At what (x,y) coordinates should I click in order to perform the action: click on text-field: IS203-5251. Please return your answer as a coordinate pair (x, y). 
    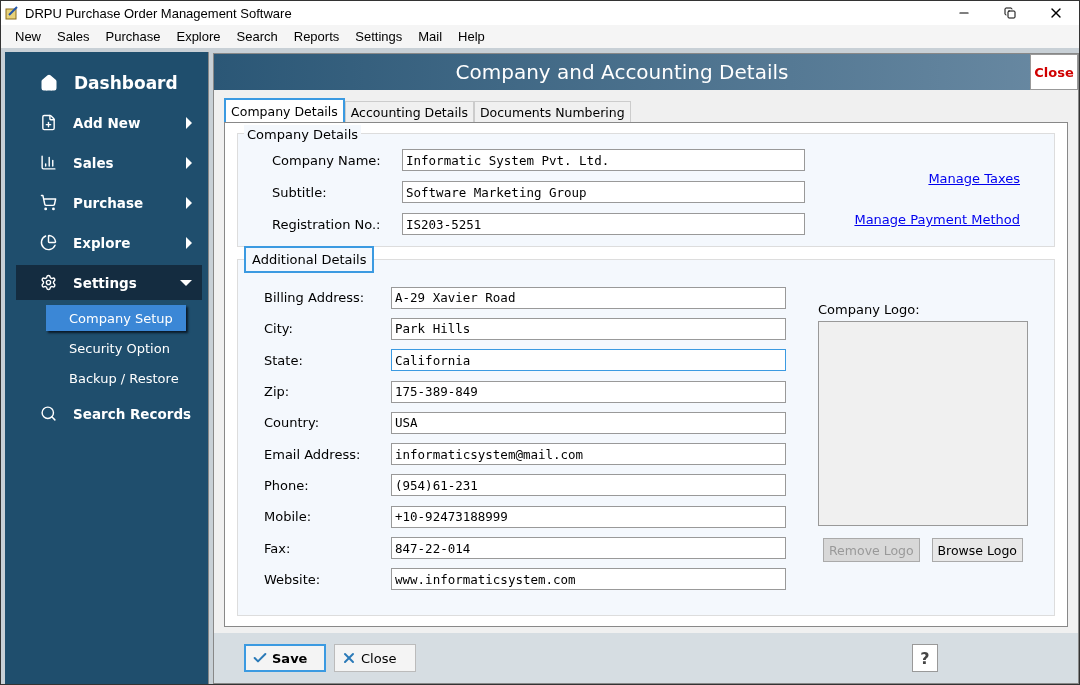
    Looking at the image, I should click on (603, 224).